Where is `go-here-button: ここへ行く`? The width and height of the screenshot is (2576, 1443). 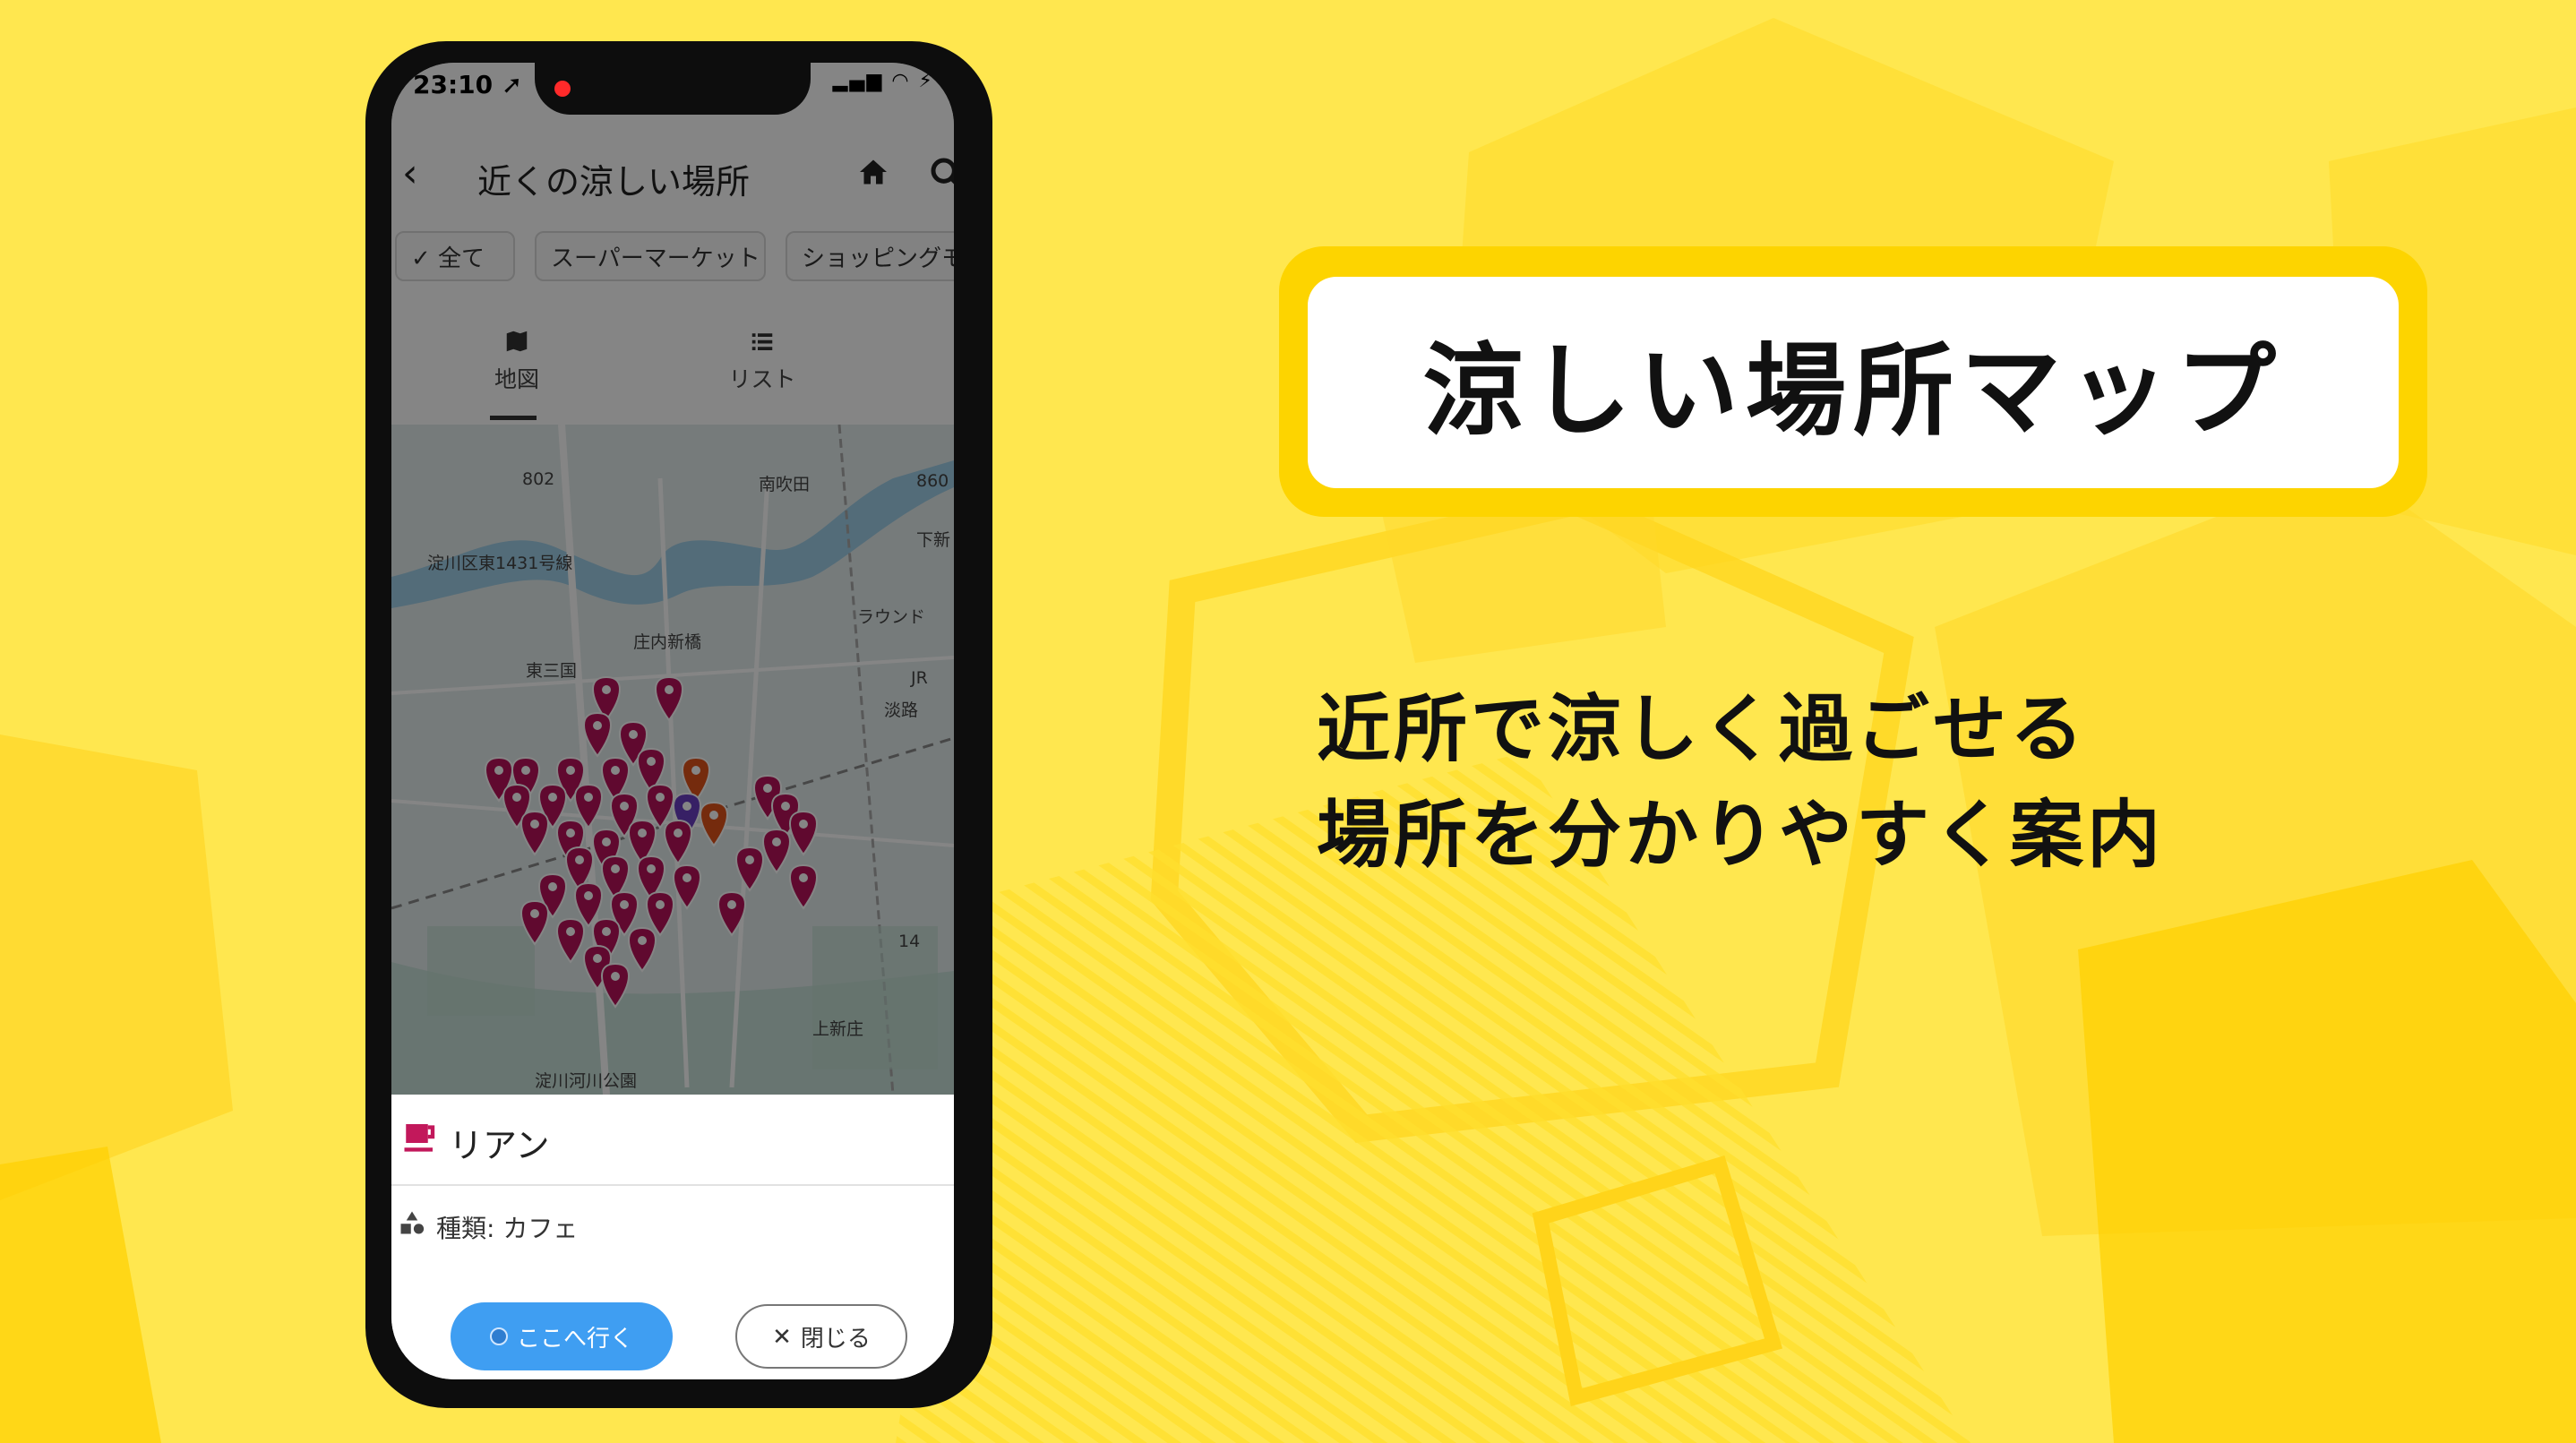 go-here-button: ここへ行く is located at coordinates (562, 1336).